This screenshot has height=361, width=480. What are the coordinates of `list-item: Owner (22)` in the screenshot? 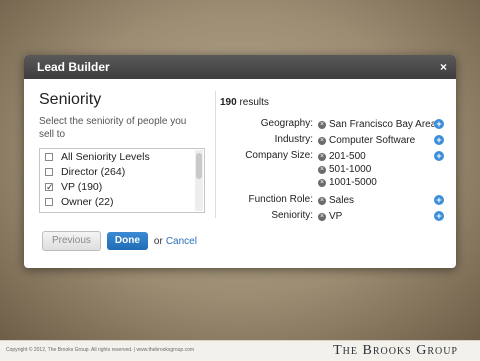 It's located at (122, 201).